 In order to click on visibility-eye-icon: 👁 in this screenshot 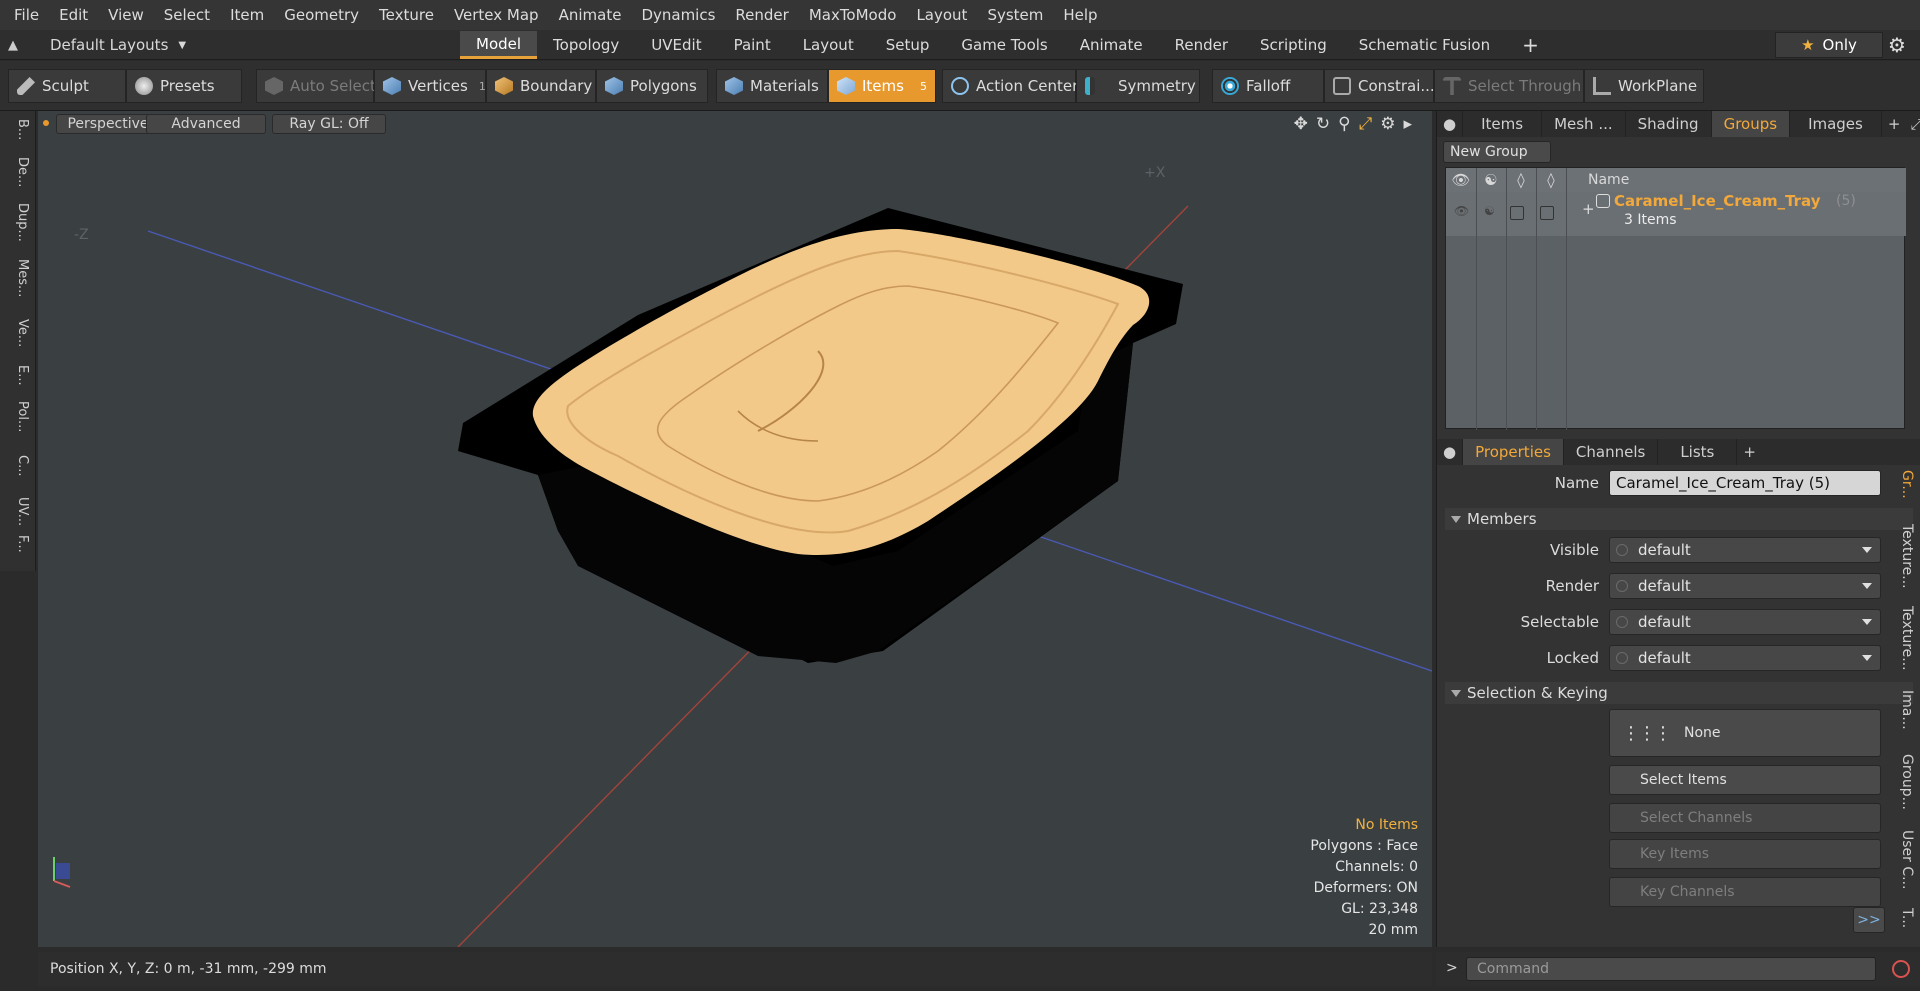, I will do `click(1461, 180)`.